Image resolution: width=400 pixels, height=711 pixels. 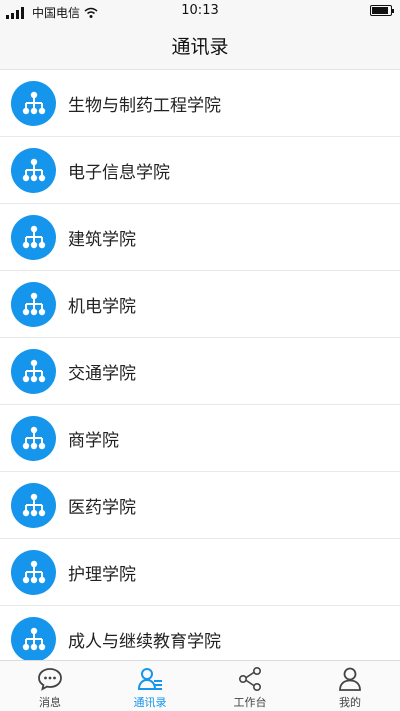 What do you see at coordinates (200, 304) in the screenshot?
I see `department-list-item: 机电学院` at bounding box center [200, 304].